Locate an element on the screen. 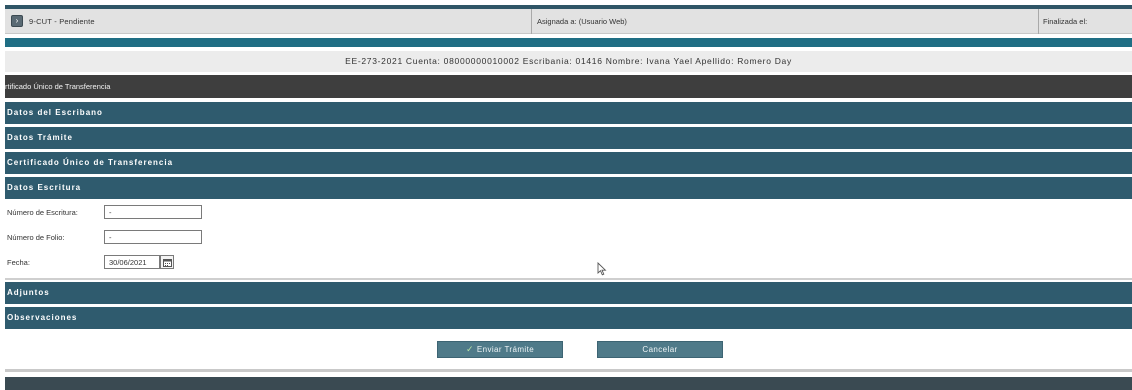  cancel-button: Cancelar is located at coordinates (660, 349).